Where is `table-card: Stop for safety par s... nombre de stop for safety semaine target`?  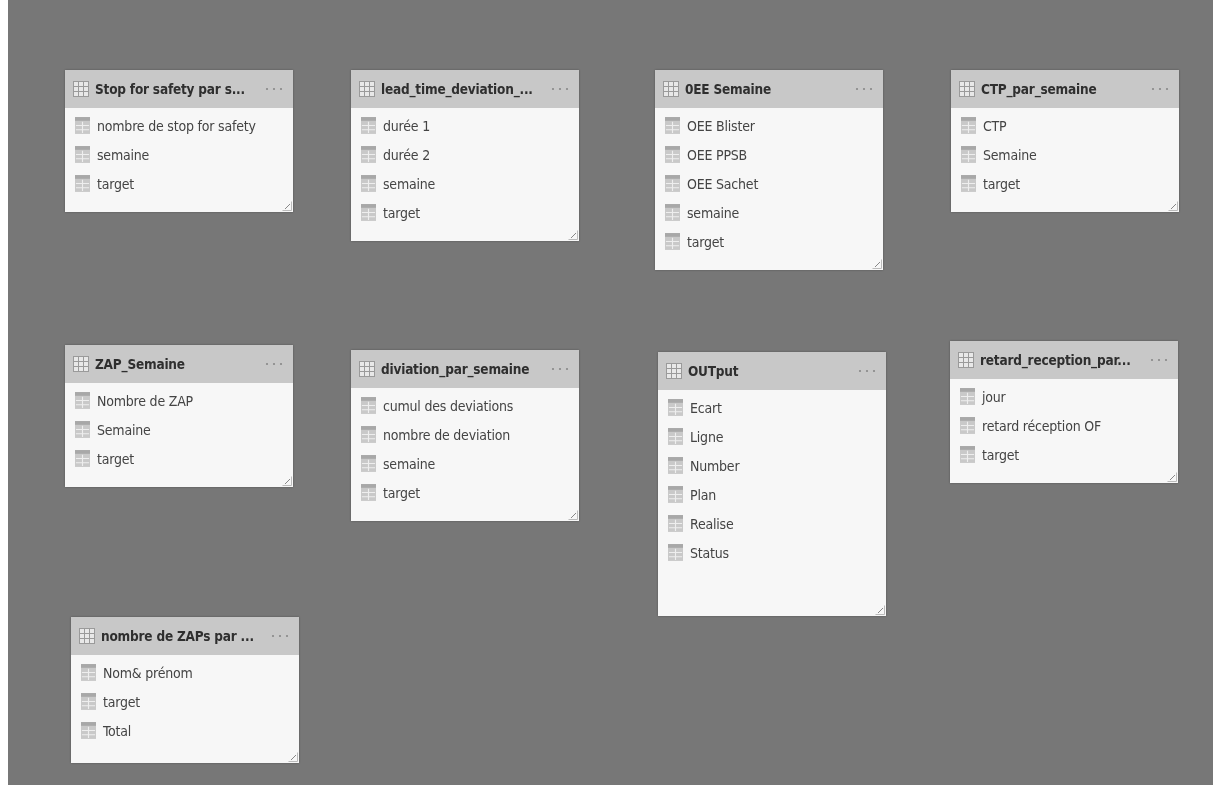 table-card: Stop for safety par s... nombre de stop for safety semaine target is located at coordinates (179, 141).